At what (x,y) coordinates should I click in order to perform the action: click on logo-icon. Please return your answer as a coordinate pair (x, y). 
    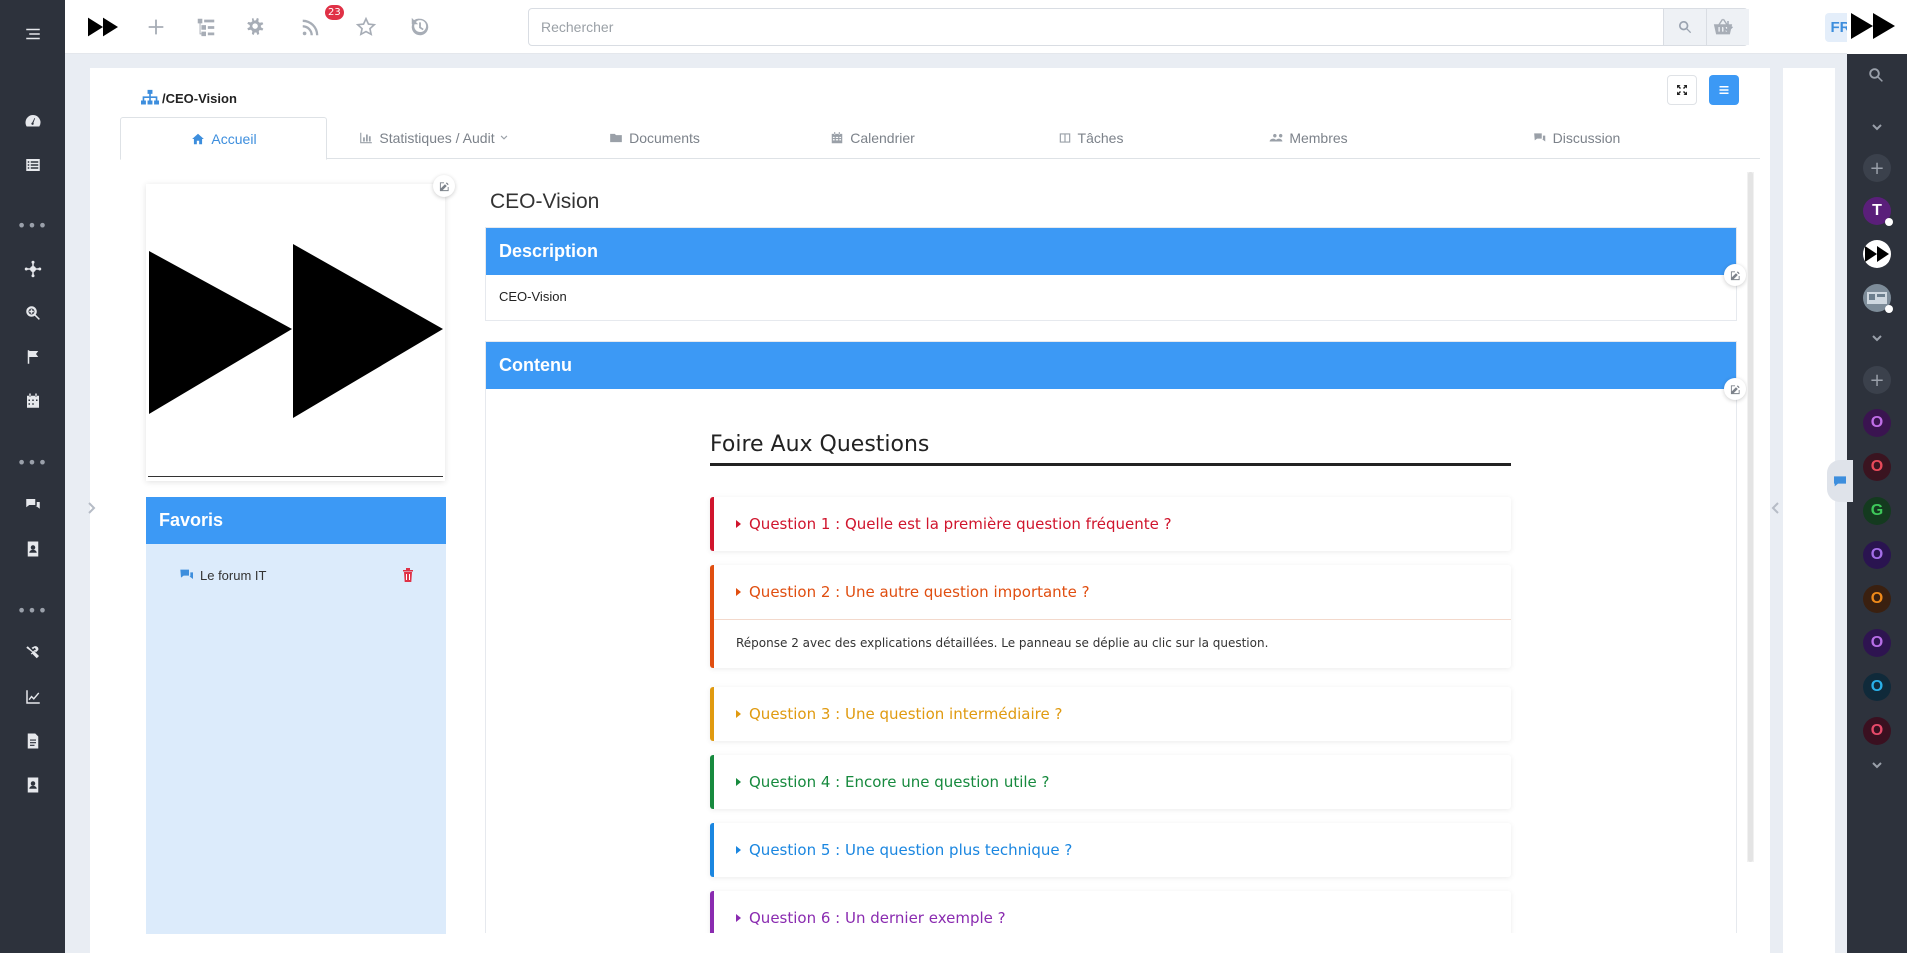
    Looking at the image, I should click on (103, 27).